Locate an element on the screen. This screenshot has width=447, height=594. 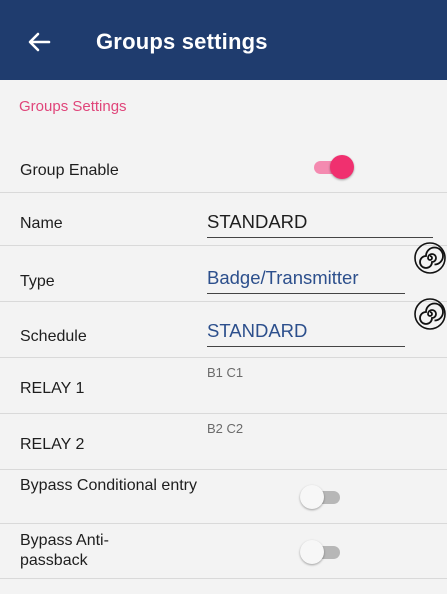
bypass-antipassback-row: Bypass Anti-passback is located at coordinates (223, 551).